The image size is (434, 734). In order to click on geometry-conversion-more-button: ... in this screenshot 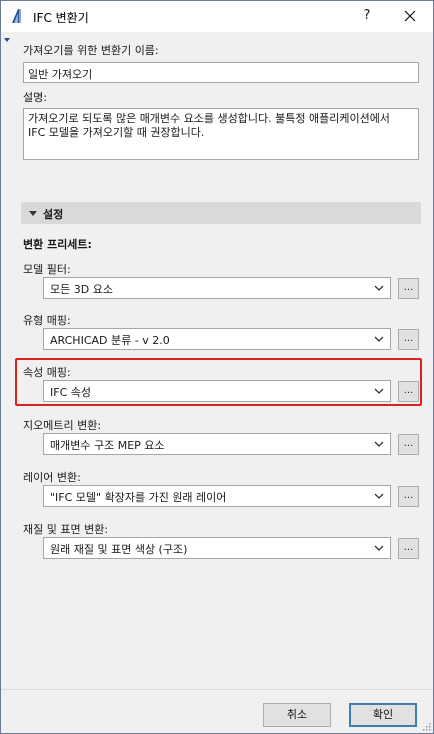, I will do `click(408, 444)`.